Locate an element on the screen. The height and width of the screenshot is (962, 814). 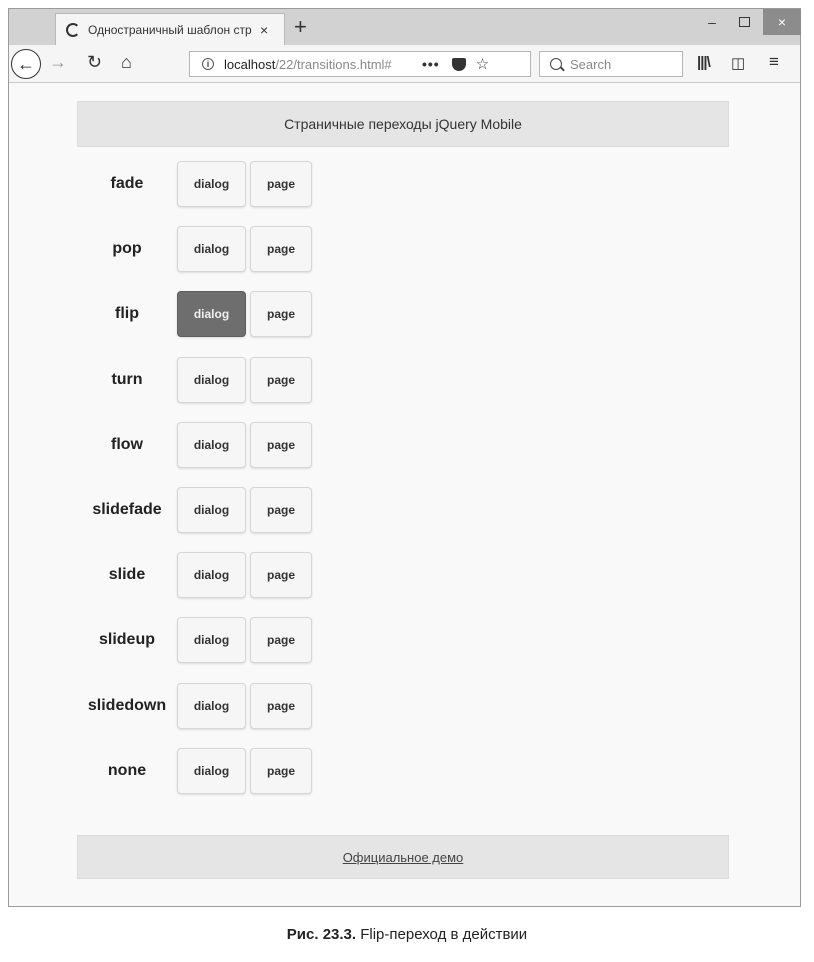
transition-row: none dialog page is located at coordinates (227, 771).